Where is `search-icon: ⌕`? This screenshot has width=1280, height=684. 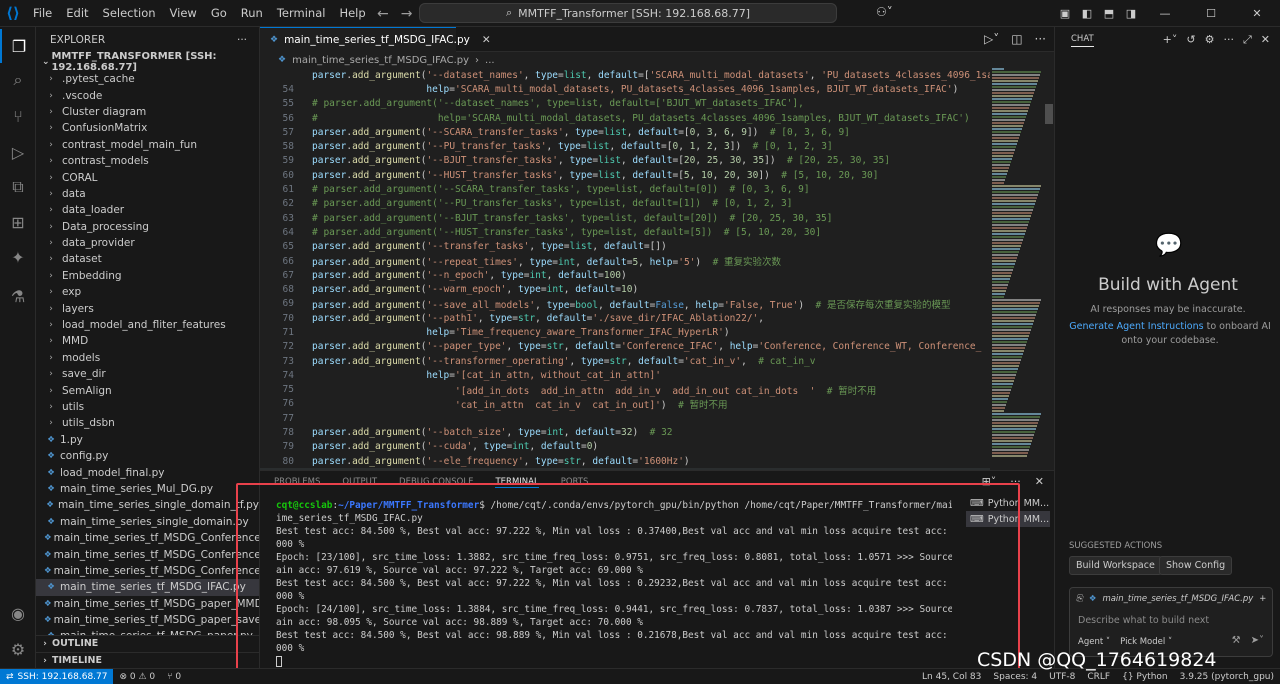
search-icon: ⌕ is located at coordinates (18, 80).